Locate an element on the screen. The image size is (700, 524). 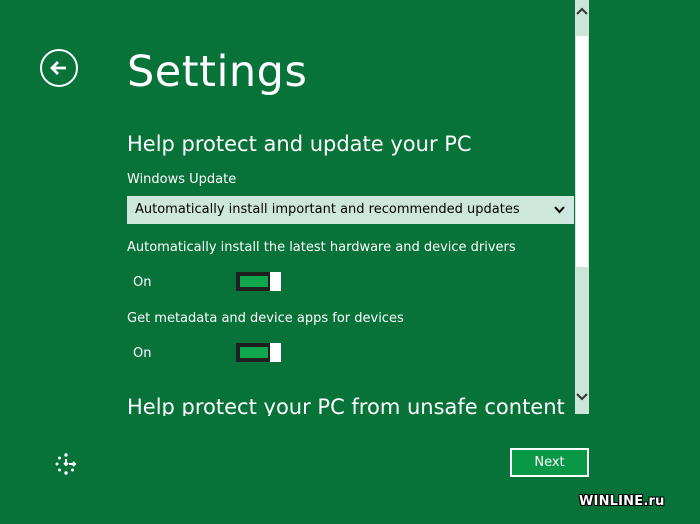
scrollbar-thumb is located at coordinates (582, 151).